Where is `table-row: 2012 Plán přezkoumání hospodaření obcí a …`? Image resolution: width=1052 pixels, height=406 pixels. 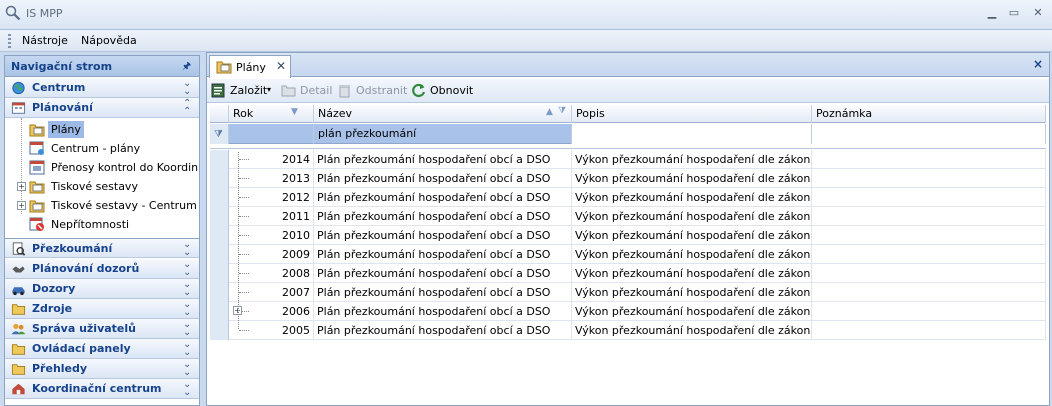 table-row: 2012 Plán přezkoumání hospodaření obcí a … is located at coordinates (628, 197).